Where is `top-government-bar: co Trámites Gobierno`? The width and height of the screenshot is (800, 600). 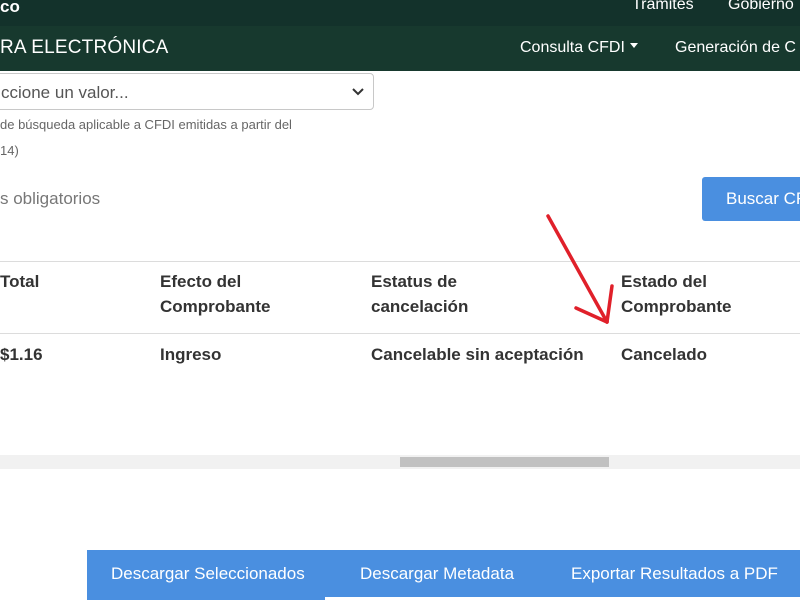 top-government-bar: co Trámites Gobierno is located at coordinates (400, 13).